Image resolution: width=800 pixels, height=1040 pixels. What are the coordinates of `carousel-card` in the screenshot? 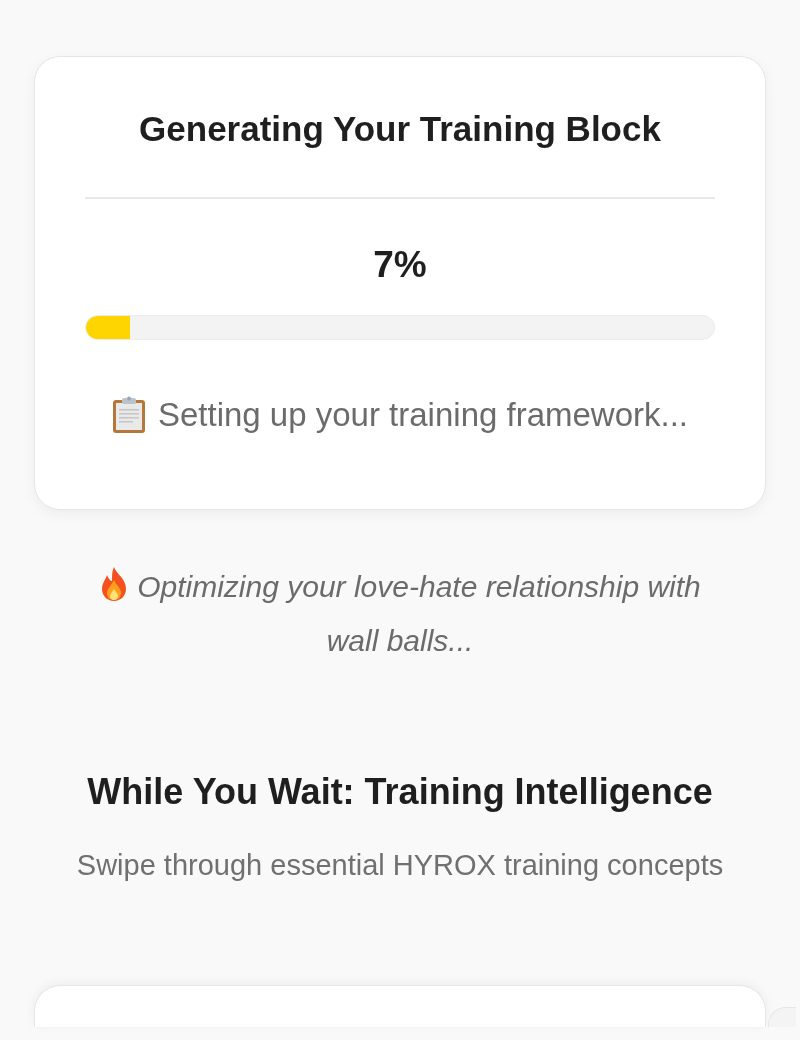 It's located at (400, 1006).